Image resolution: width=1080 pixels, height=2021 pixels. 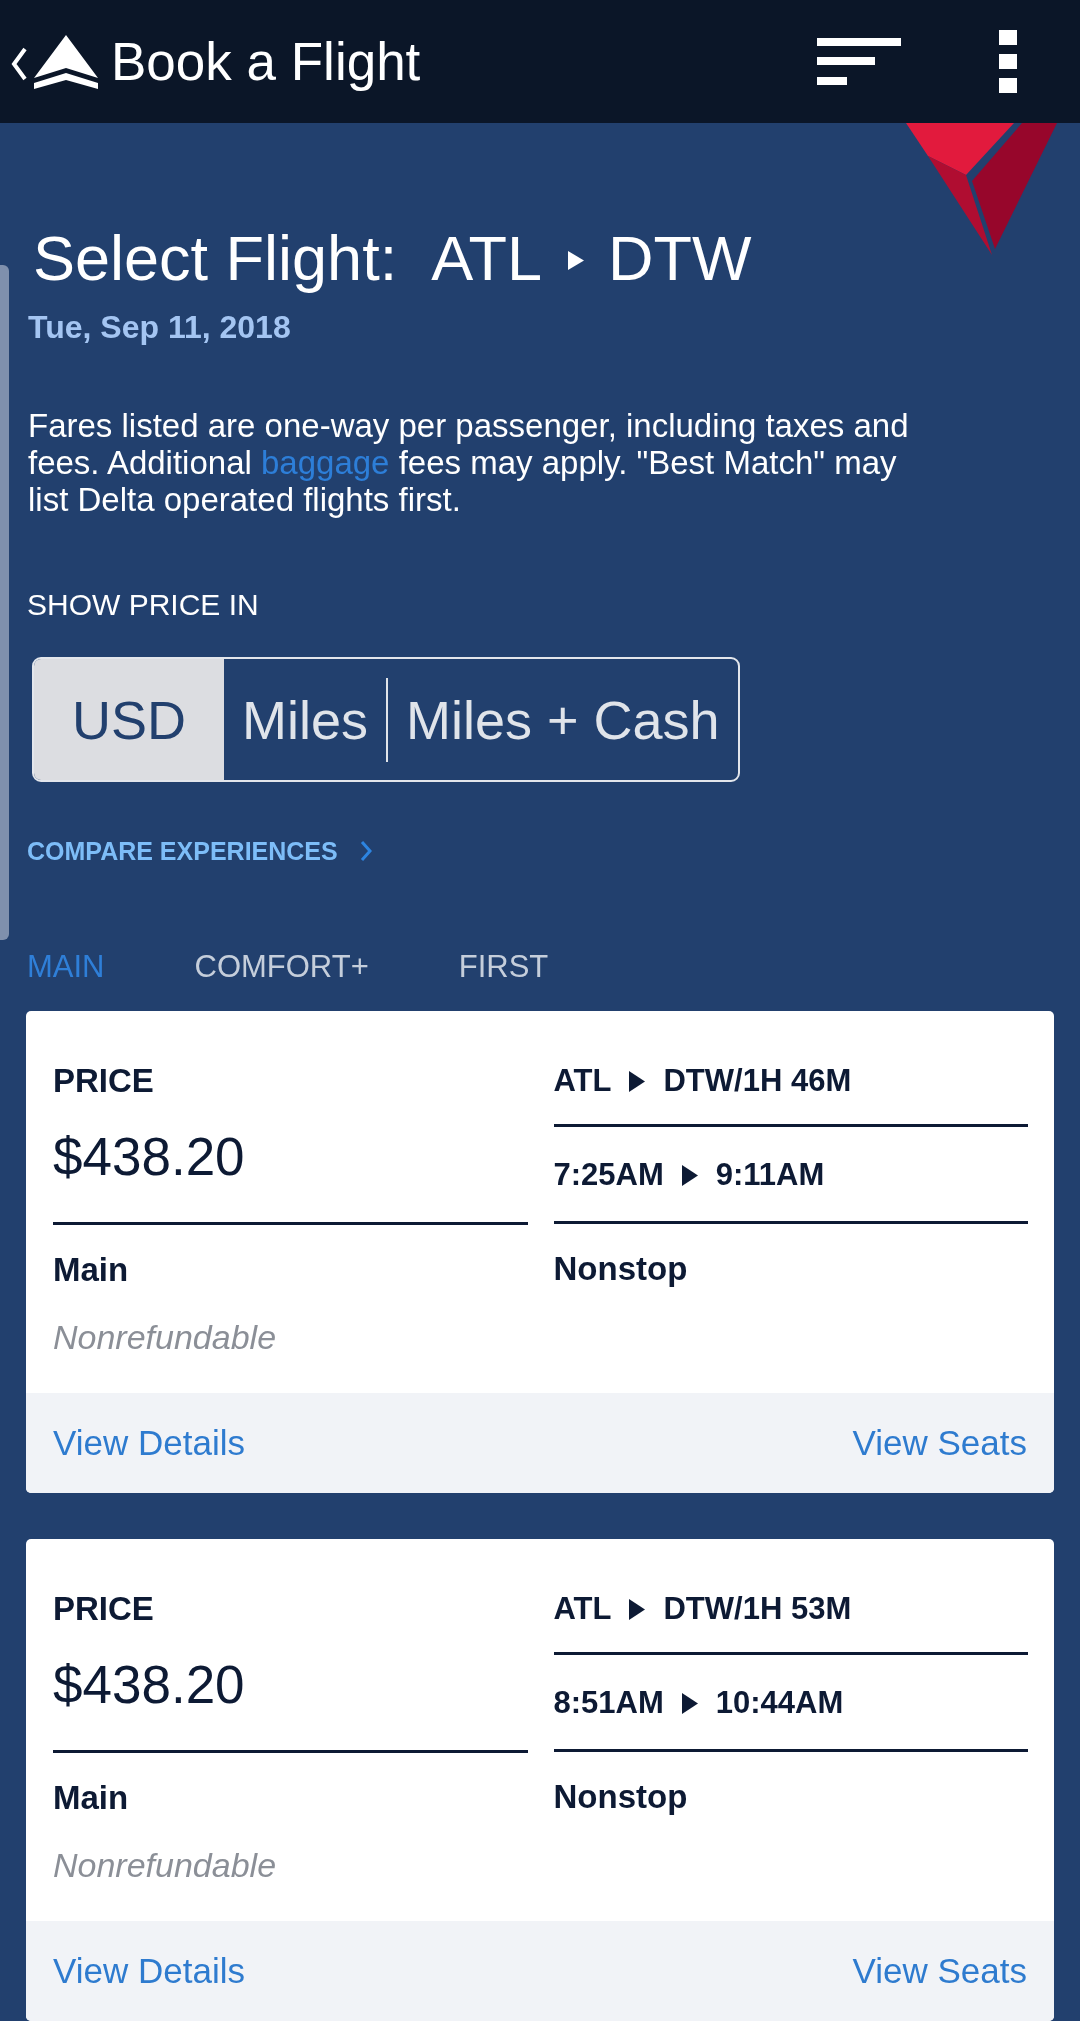 I want to click on more-icon, so click(x=1008, y=61).